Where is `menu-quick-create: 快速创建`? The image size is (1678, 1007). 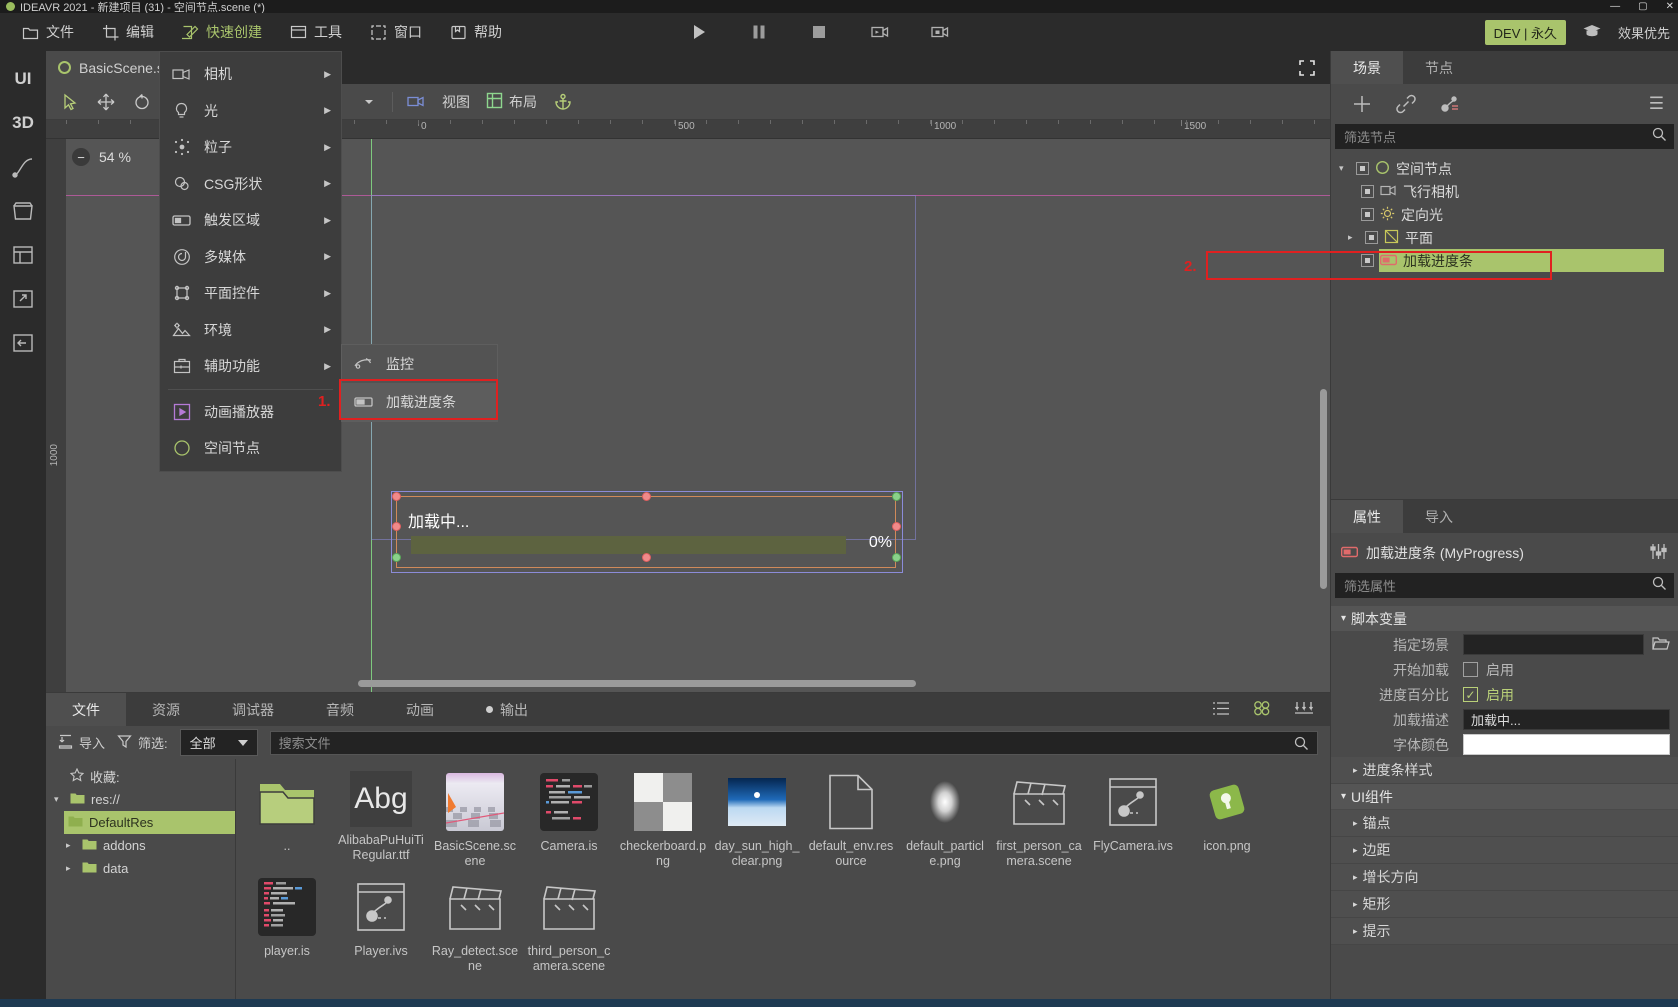 menu-quick-create: 快速创建 is located at coordinates (222, 32).